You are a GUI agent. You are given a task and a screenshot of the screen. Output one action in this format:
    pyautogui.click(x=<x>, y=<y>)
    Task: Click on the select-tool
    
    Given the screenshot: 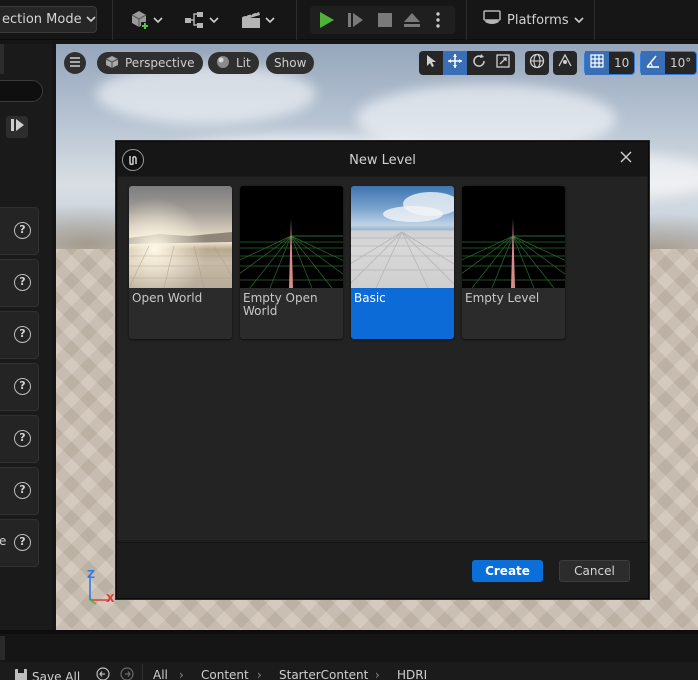 What is the action you would take?
    pyautogui.click(x=431, y=63)
    